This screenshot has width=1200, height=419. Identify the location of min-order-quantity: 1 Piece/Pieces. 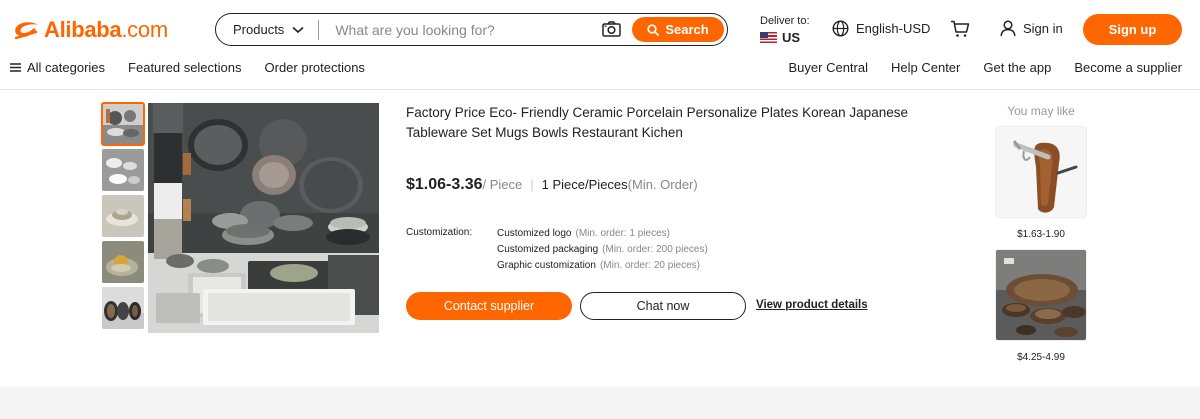
(584, 184).